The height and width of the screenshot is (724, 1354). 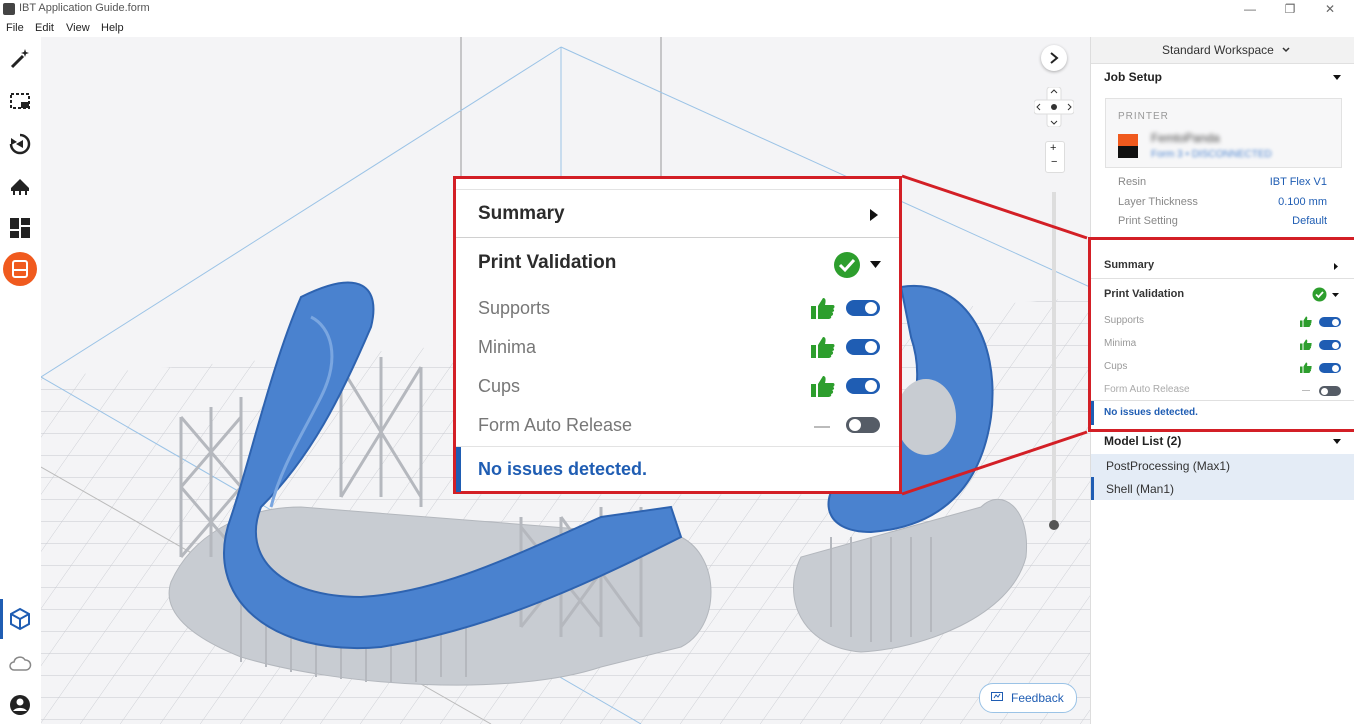 I want to click on printer-name: FemtoPanda, so click(x=1185, y=138).